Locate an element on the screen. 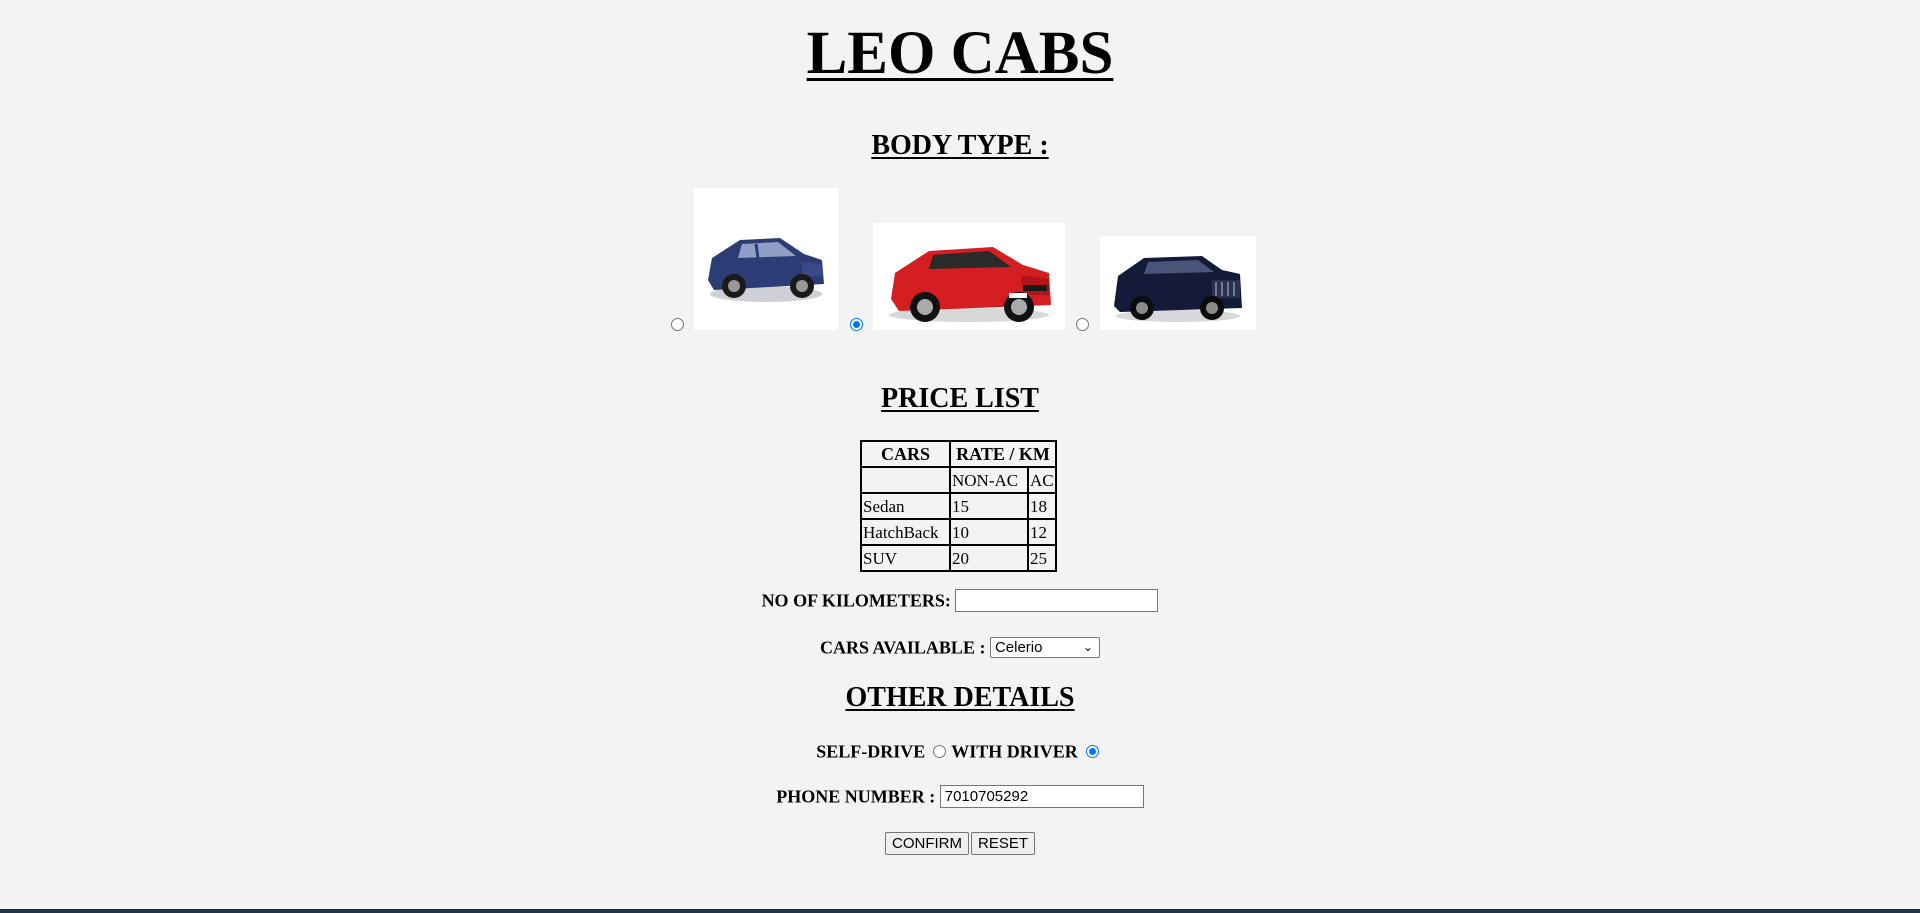 This screenshot has width=1920, height=913. self-drive-label: SELF-DRIVE is located at coordinates (871, 751).